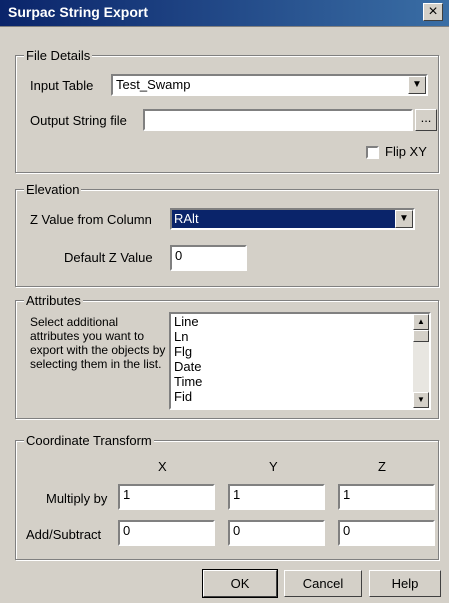  Describe the element at coordinates (108, 257) in the screenshot. I see `default-z-label: Default Z Value` at that location.